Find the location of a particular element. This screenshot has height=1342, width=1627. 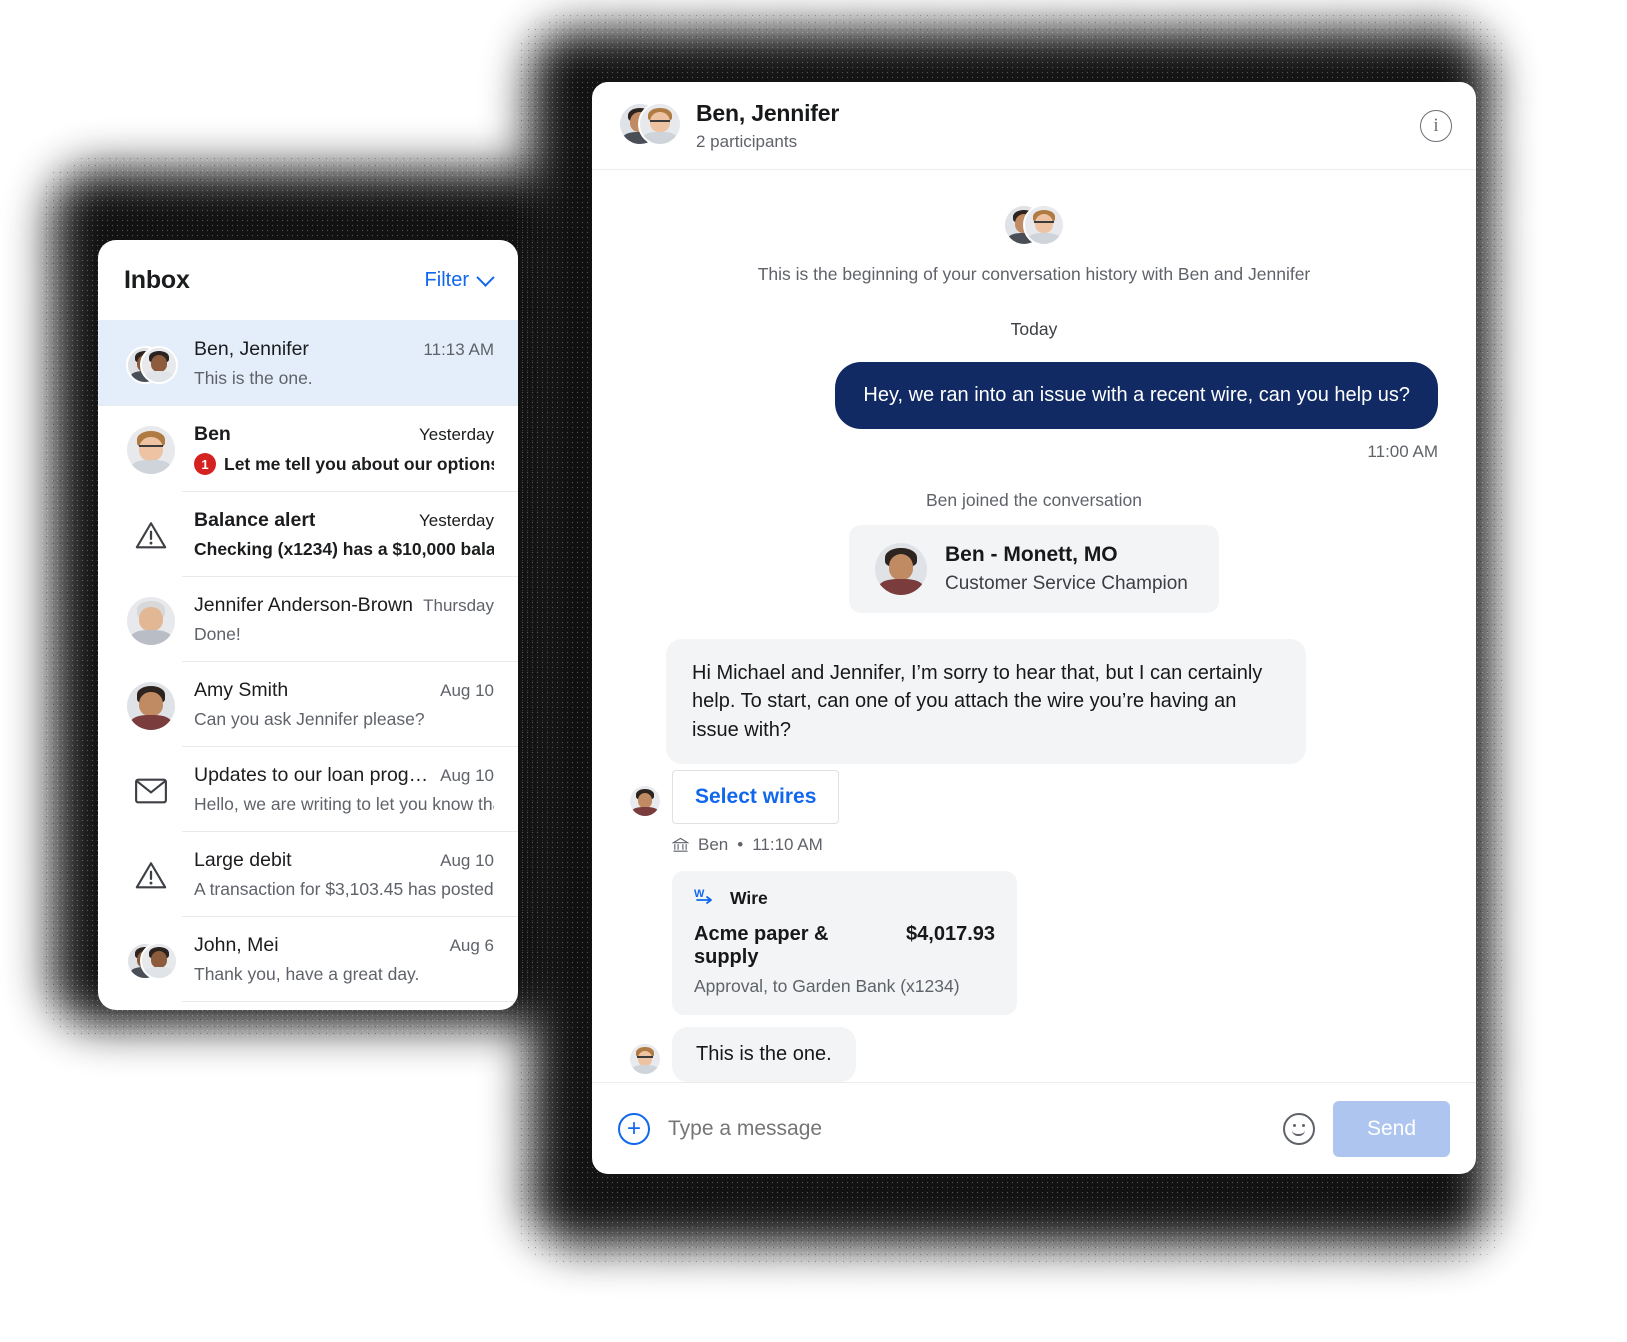

thread-timestamp: Aug 10 is located at coordinates (467, 690).